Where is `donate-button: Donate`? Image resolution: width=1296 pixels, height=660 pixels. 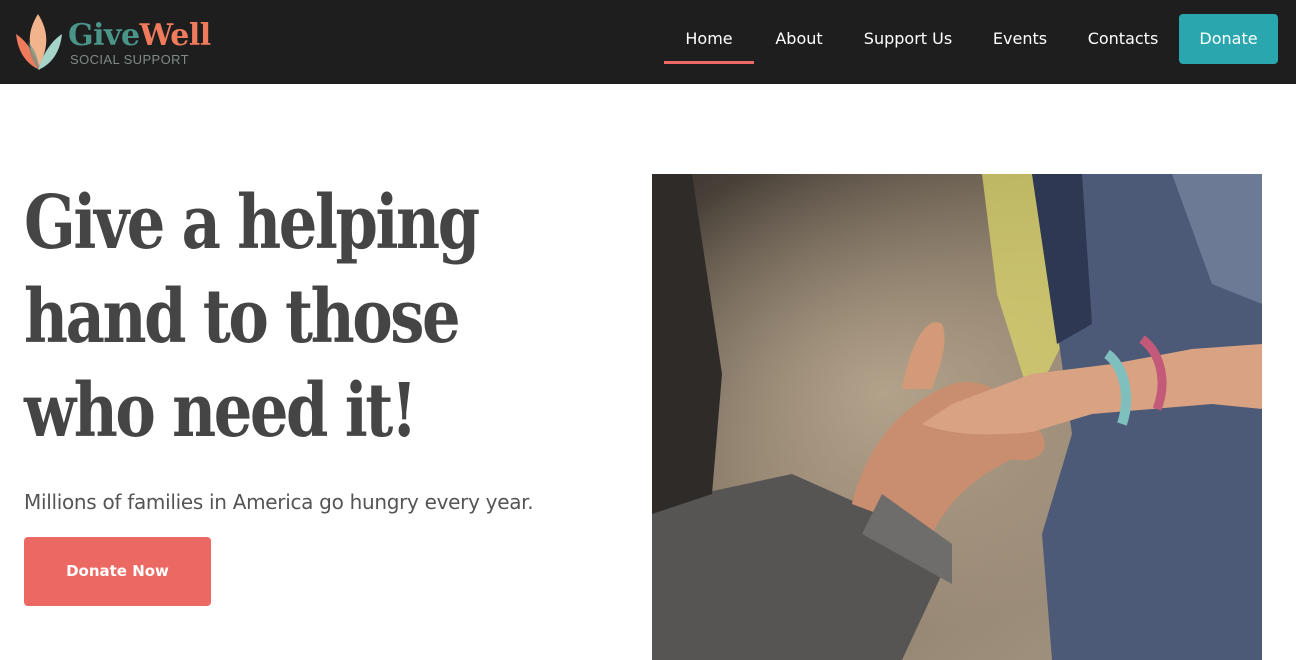 donate-button: Donate is located at coordinates (1228, 39).